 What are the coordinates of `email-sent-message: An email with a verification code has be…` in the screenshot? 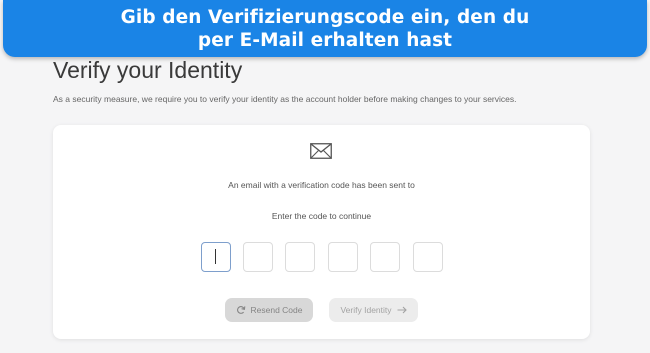 It's located at (321, 185).